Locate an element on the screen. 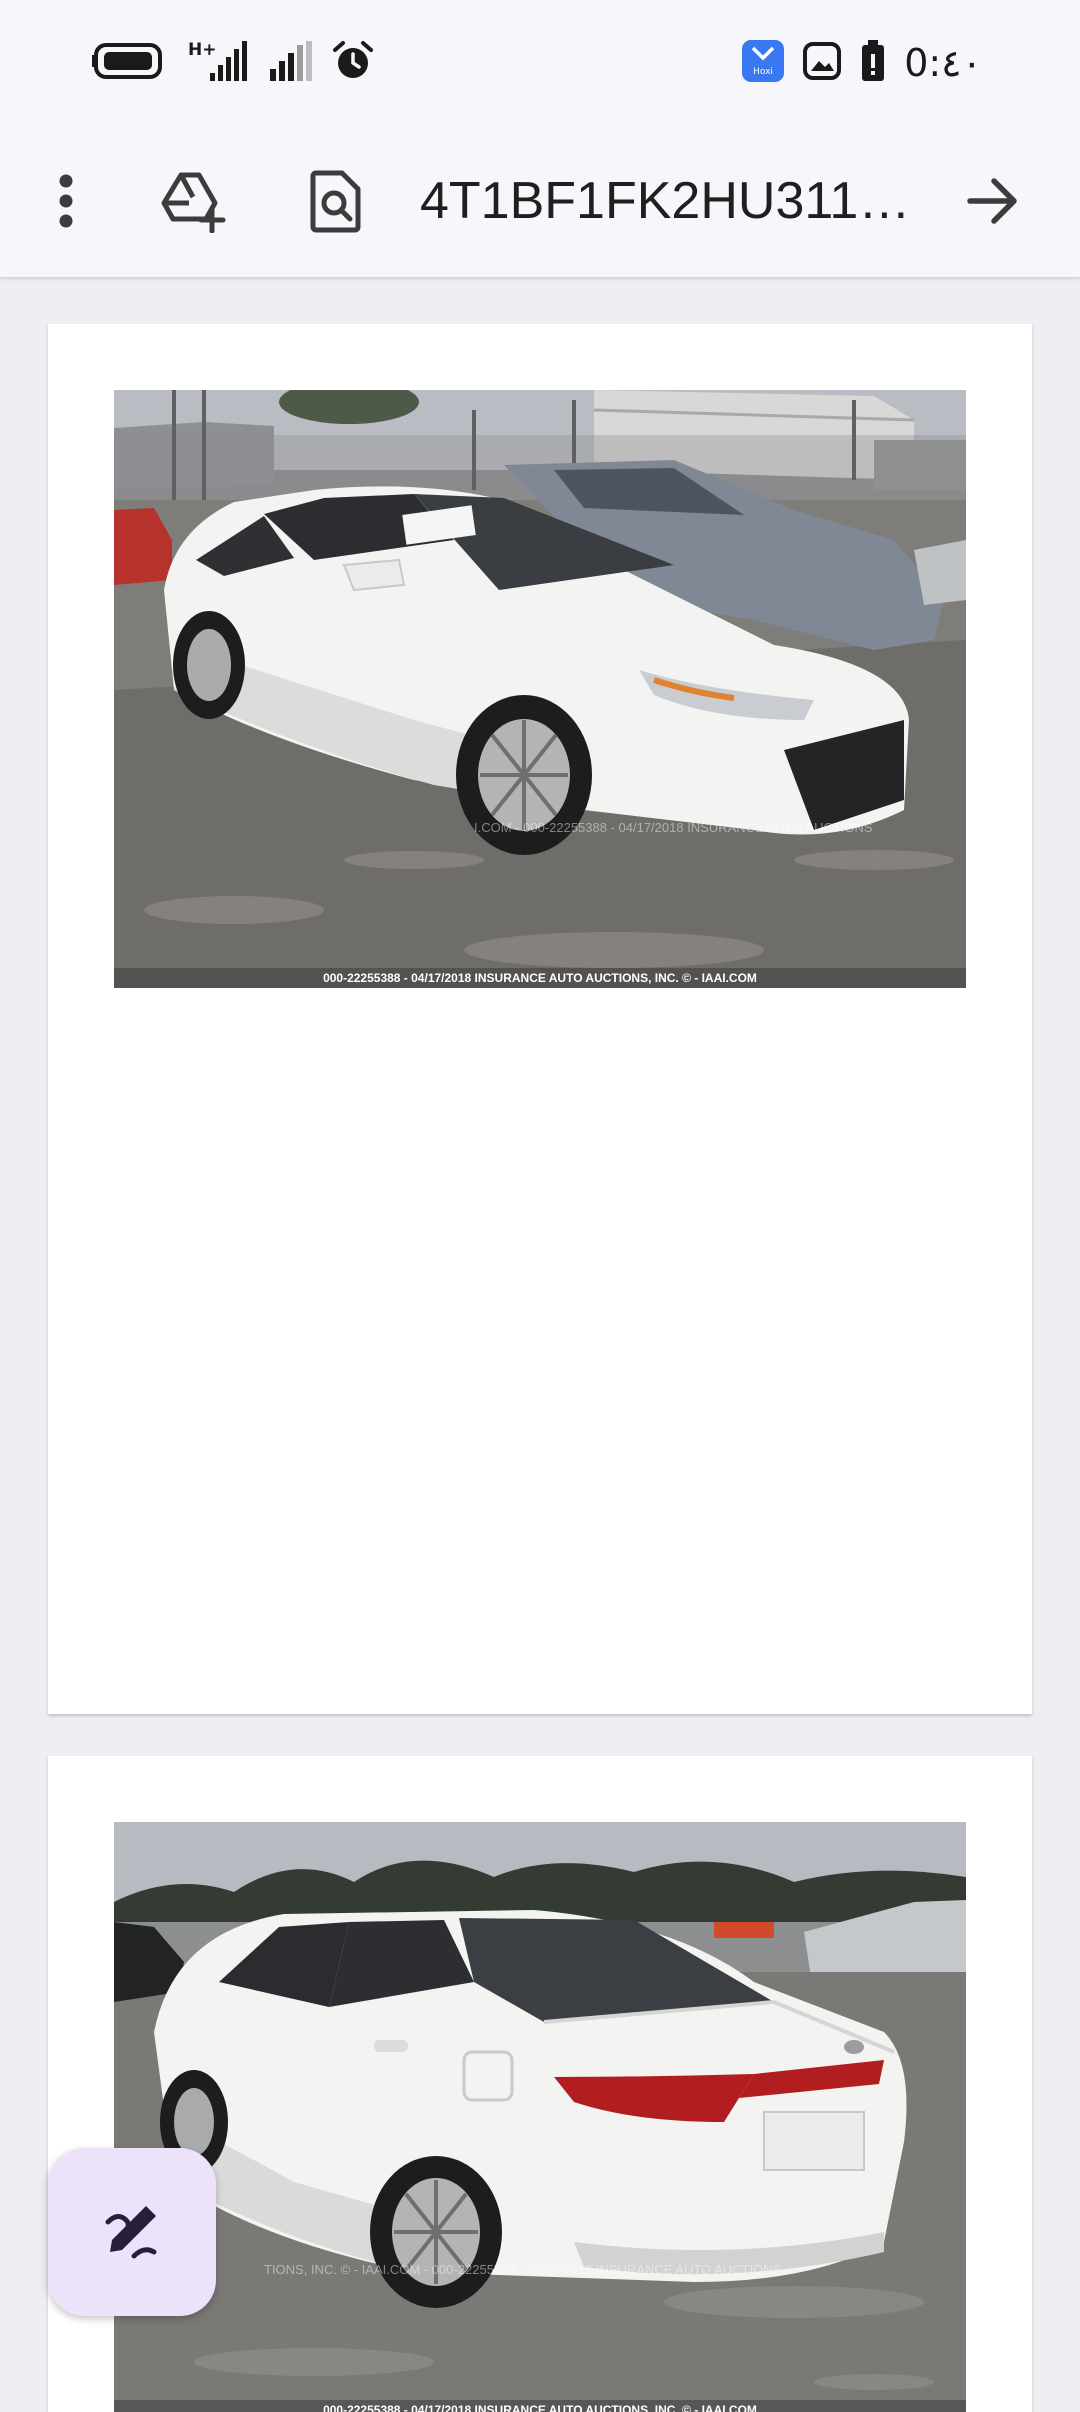  more-vert-icon is located at coordinates (66, 201).